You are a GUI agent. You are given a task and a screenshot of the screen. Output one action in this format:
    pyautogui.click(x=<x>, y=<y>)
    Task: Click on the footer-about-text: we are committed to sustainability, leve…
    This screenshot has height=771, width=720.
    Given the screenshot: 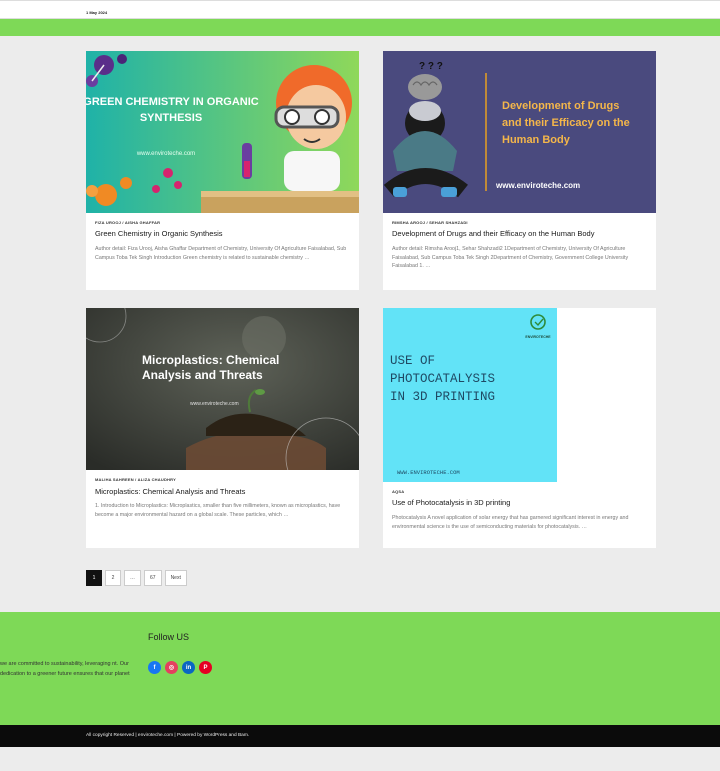 What is the action you would take?
    pyautogui.click(x=65, y=669)
    